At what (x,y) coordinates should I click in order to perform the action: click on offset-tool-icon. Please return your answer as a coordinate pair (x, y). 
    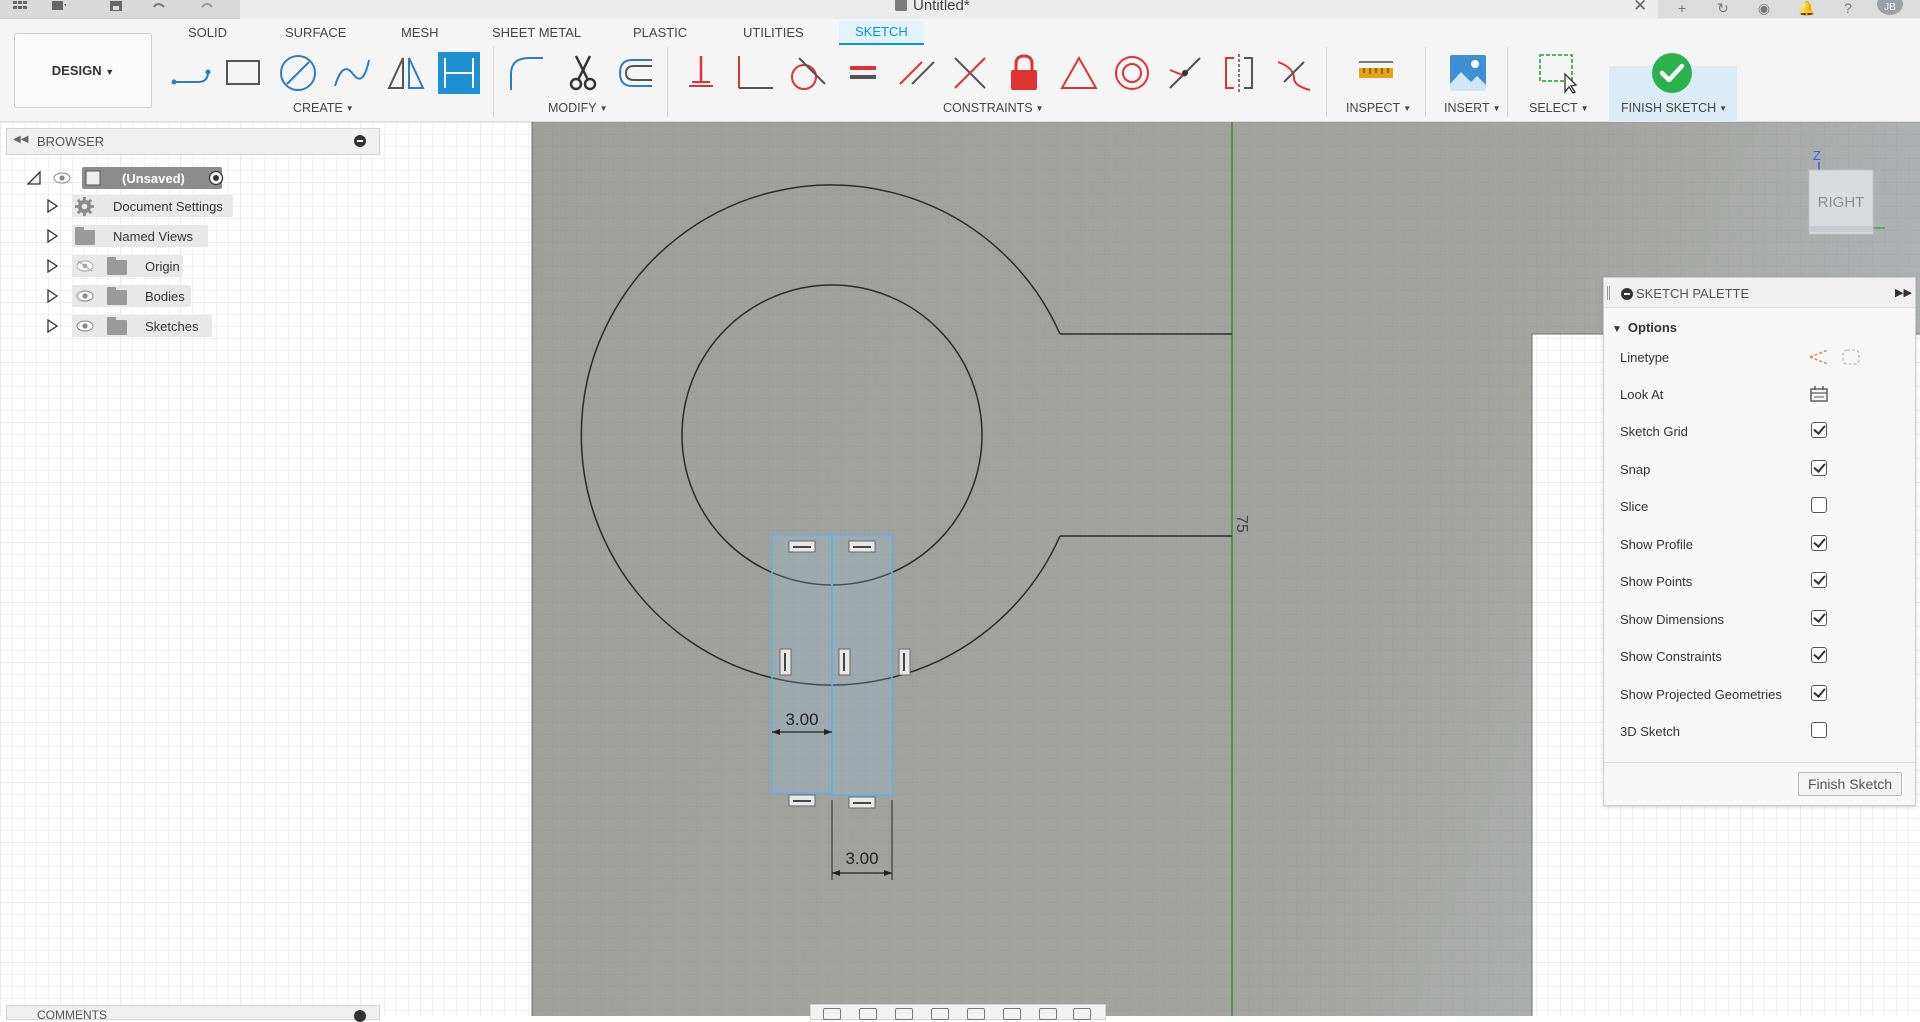
    Looking at the image, I should click on (635, 73).